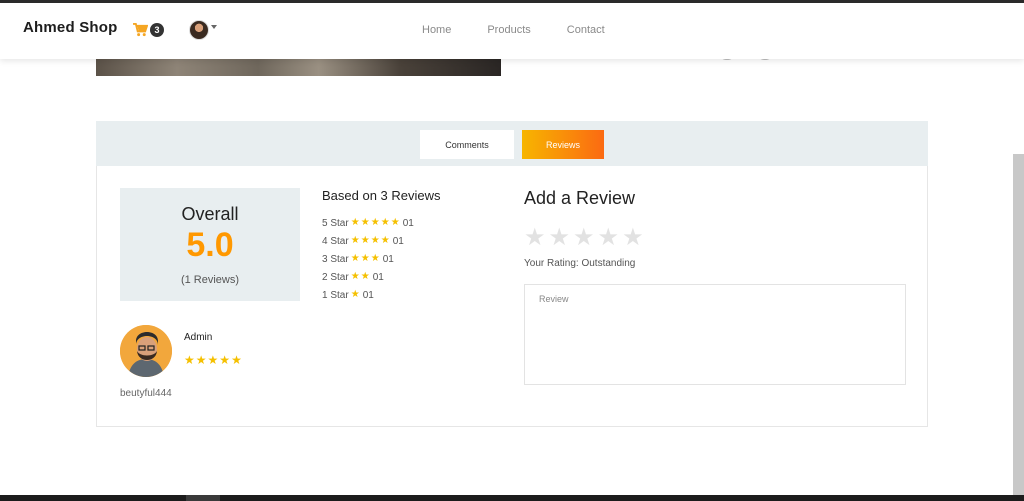 The height and width of the screenshot is (501, 1024). What do you see at coordinates (633, 238) in the screenshot?
I see `rating-star-5: ★` at bounding box center [633, 238].